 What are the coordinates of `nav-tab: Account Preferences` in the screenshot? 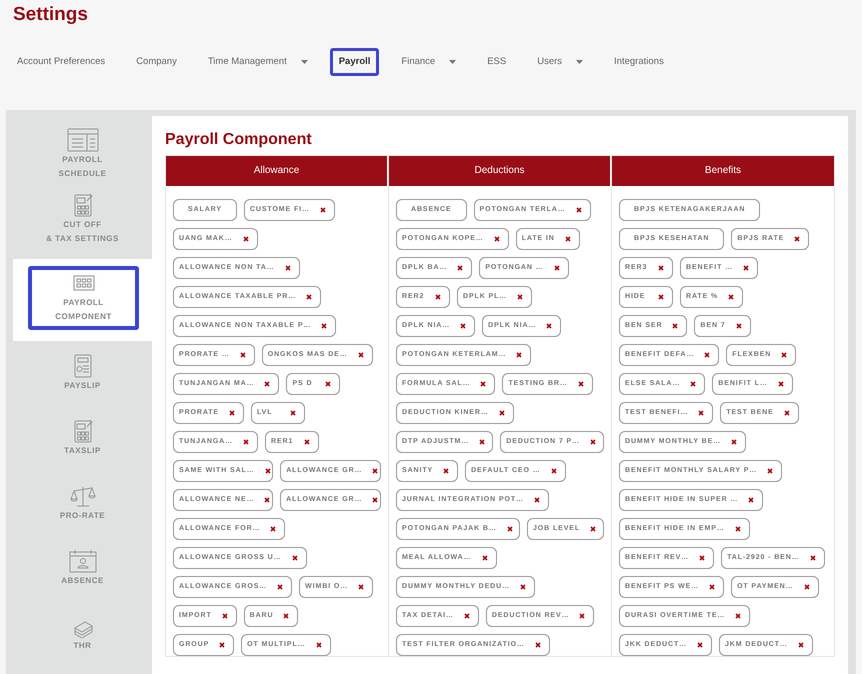 It's located at (61, 62).